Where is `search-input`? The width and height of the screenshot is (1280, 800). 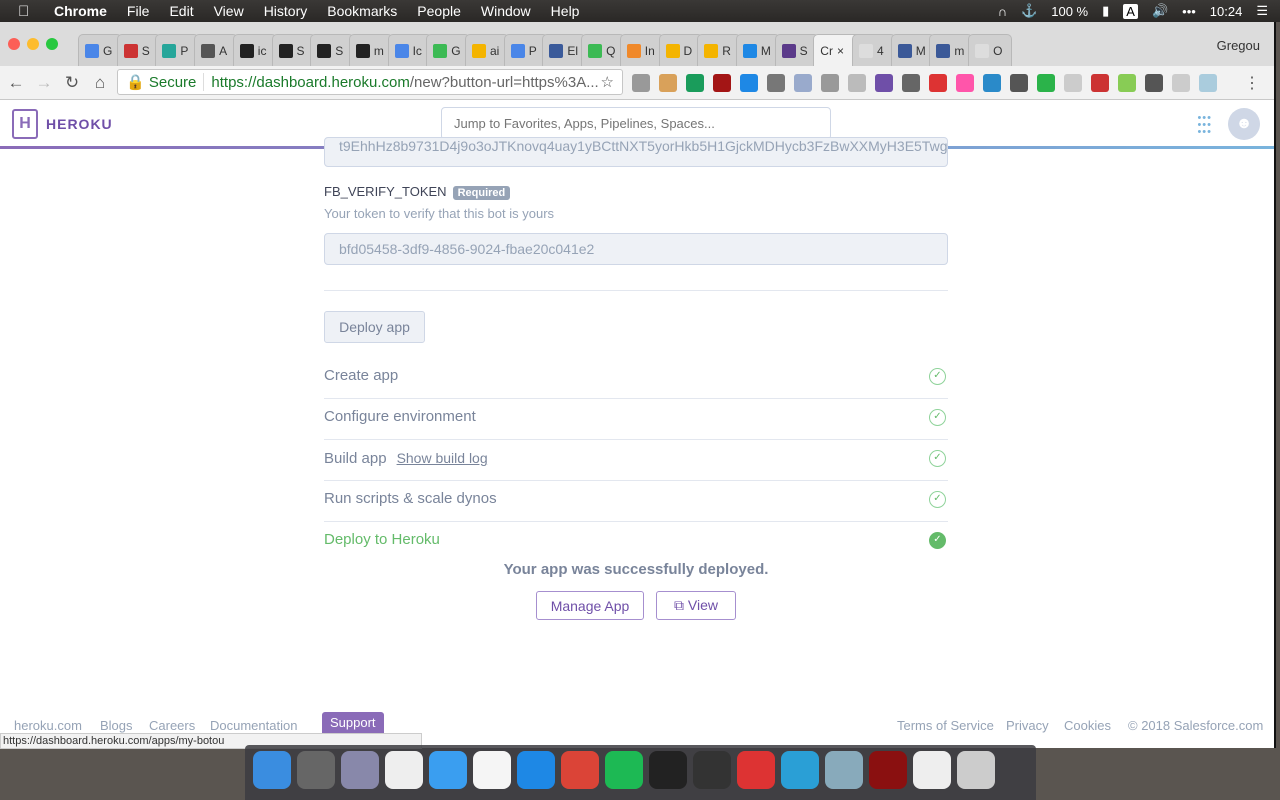
search-input is located at coordinates (636, 123).